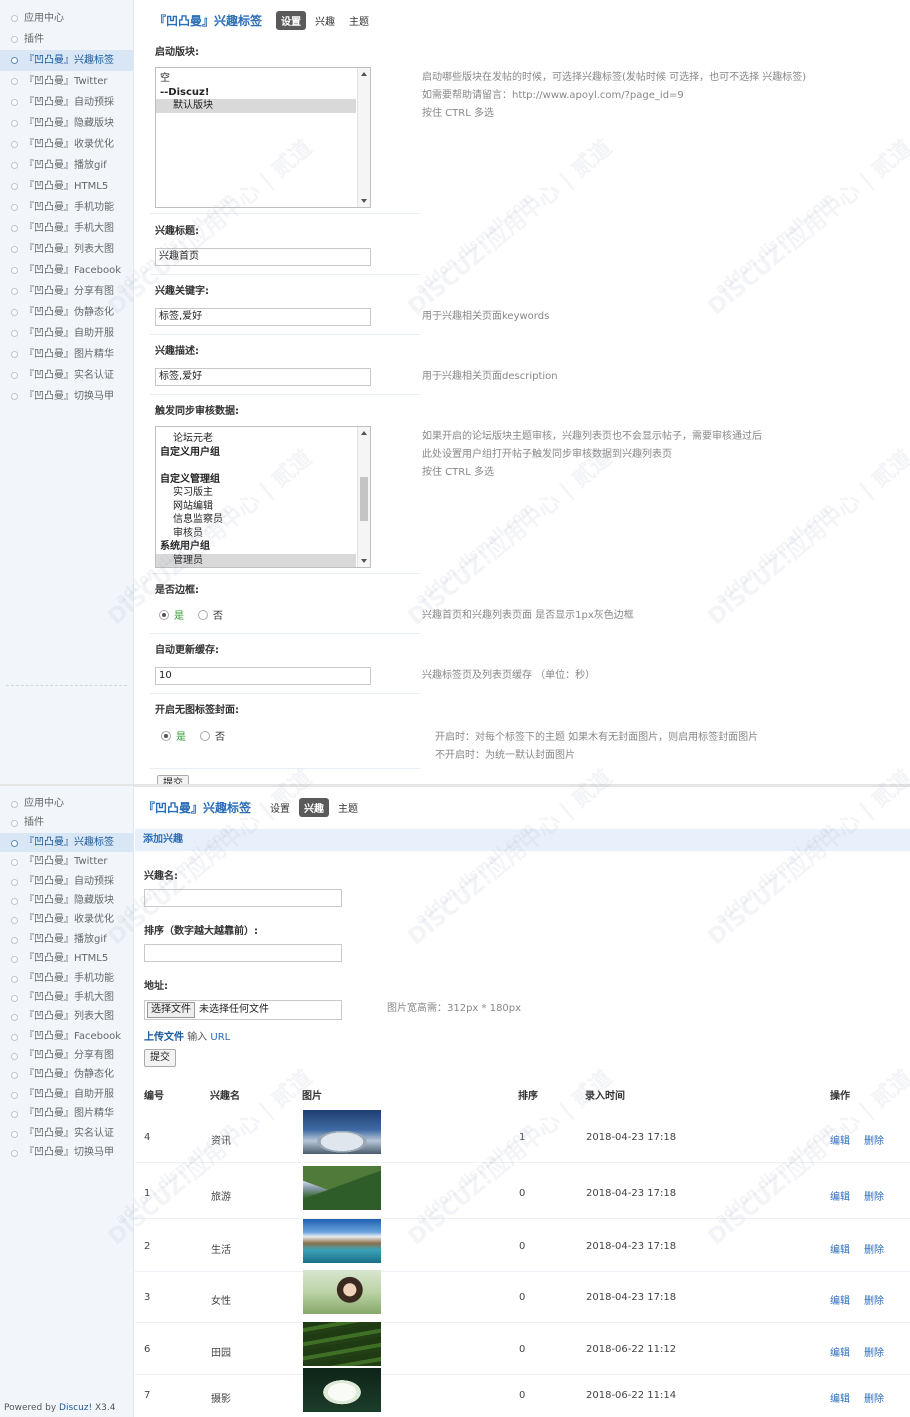 The height and width of the screenshot is (1417, 910). I want to click on settings-submit-button: 提交, so click(173, 779).